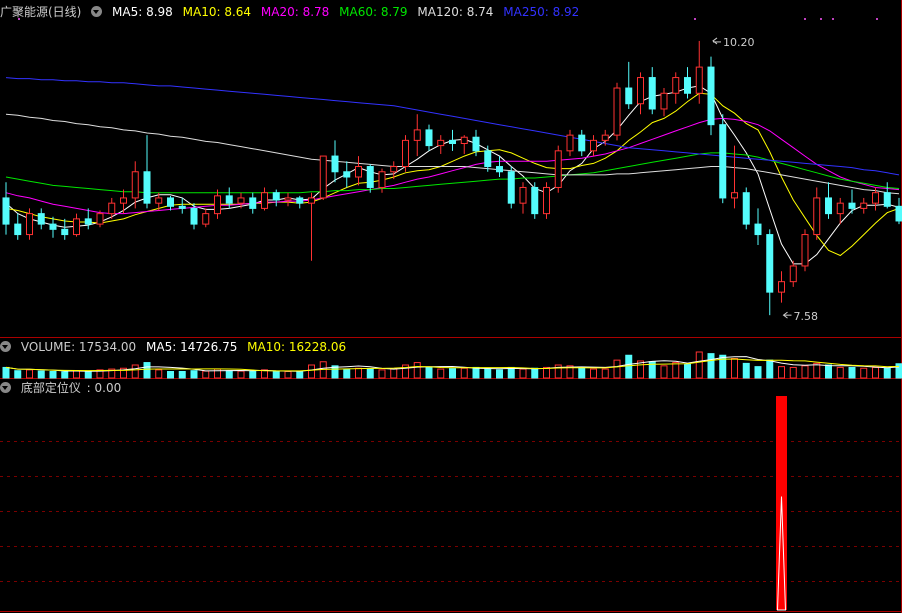 Image resolution: width=902 pixels, height=613 pixels. What do you see at coordinates (373, 12) in the screenshot?
I see `ma60-legend: MA60: 8.79` at bounding box center [373, 12].